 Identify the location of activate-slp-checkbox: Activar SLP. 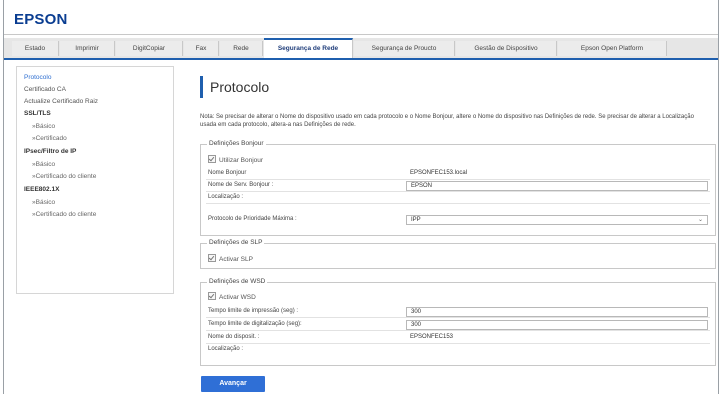
(230, 258).